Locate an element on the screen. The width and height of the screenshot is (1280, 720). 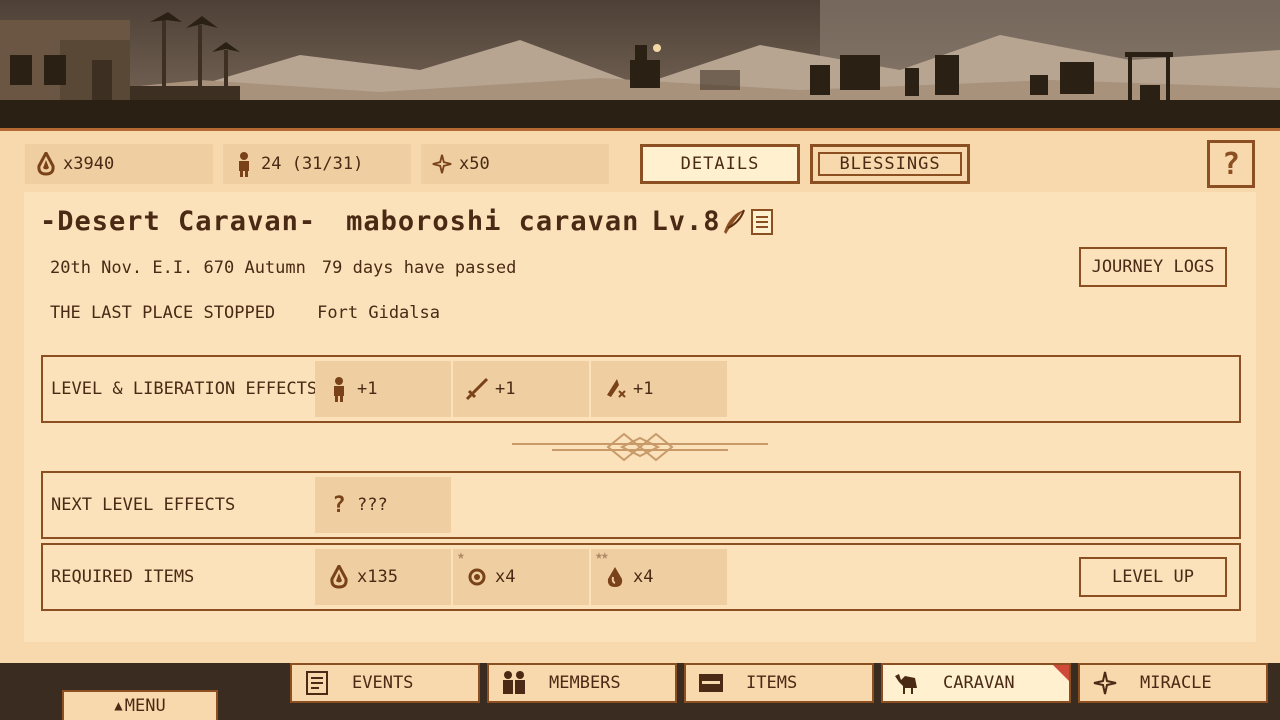
effect-boot: +1 is located at coordinates (659, 389).